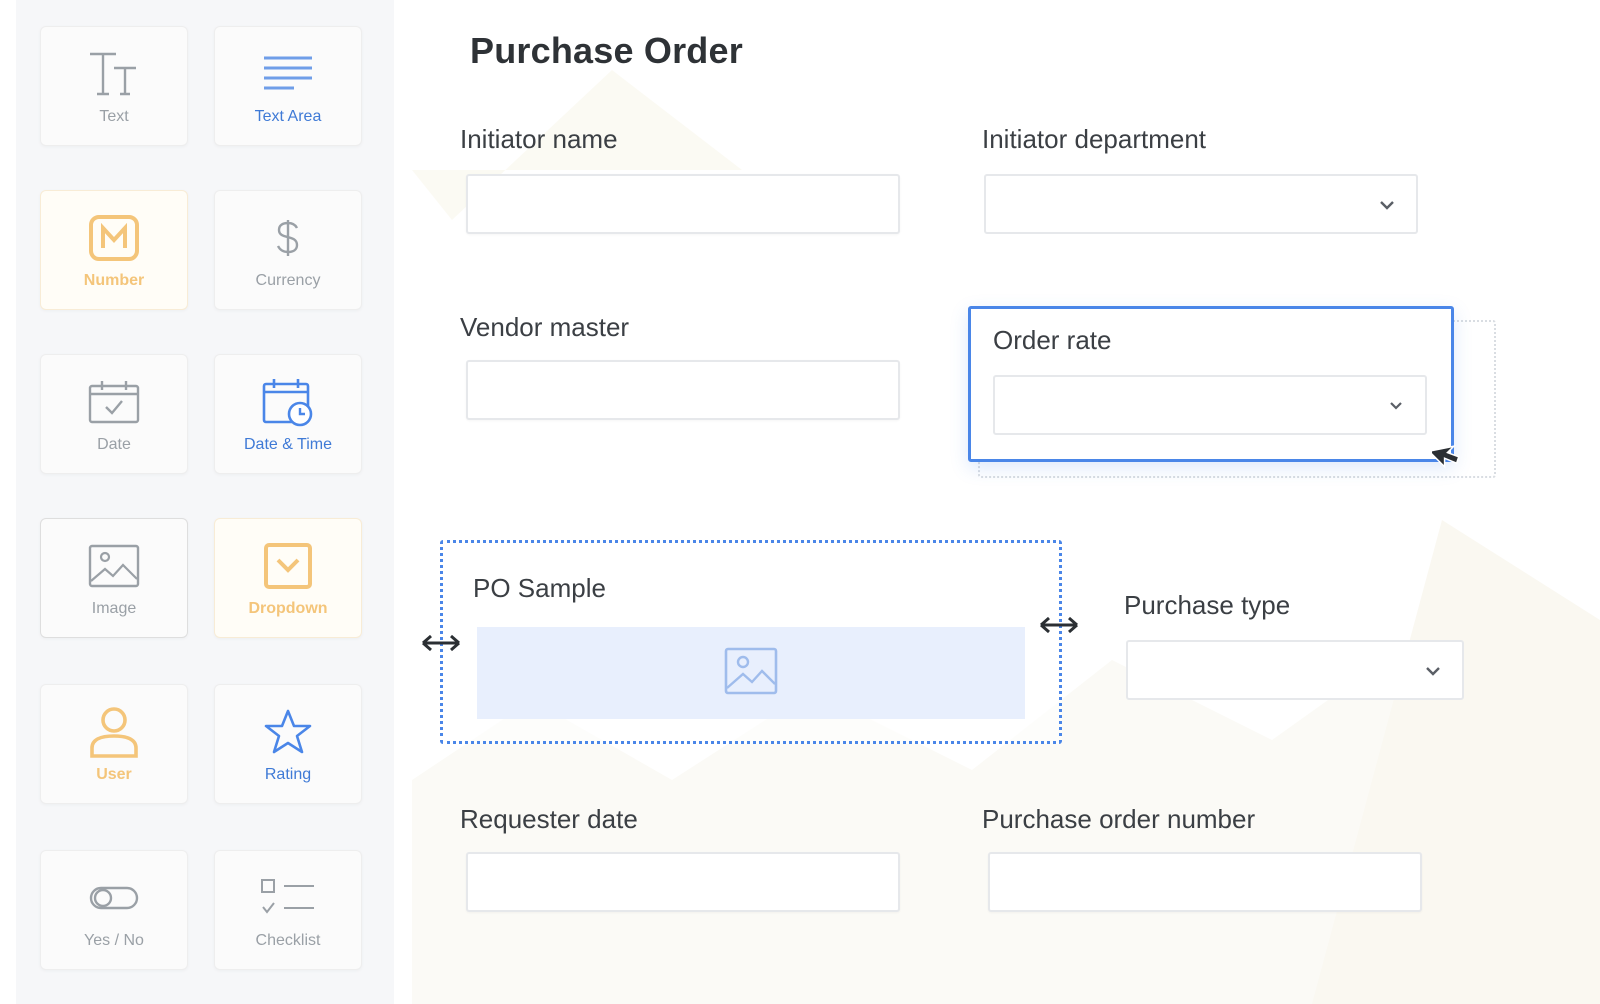 The width and height of the screenshot is (1600, 1004). I want to click on palette-item-yes-no: Yes / No, so click(114, 910).